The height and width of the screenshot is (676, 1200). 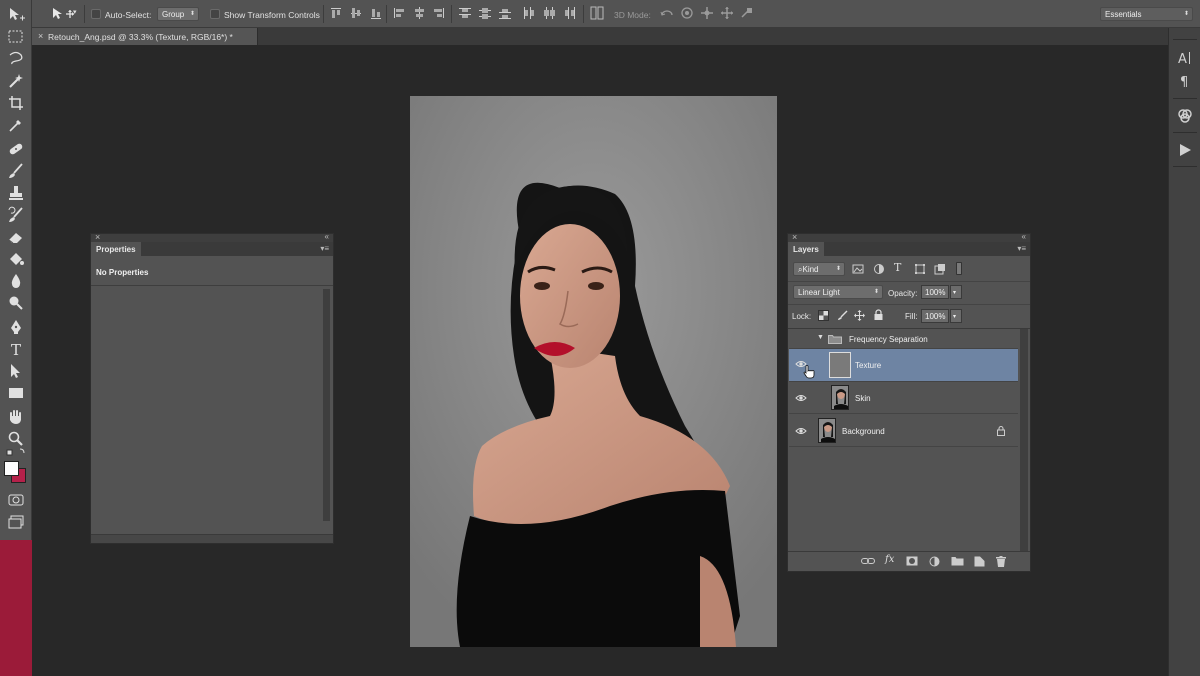 I want to click on tab-layers: Layers, so click(x=806, y=249).